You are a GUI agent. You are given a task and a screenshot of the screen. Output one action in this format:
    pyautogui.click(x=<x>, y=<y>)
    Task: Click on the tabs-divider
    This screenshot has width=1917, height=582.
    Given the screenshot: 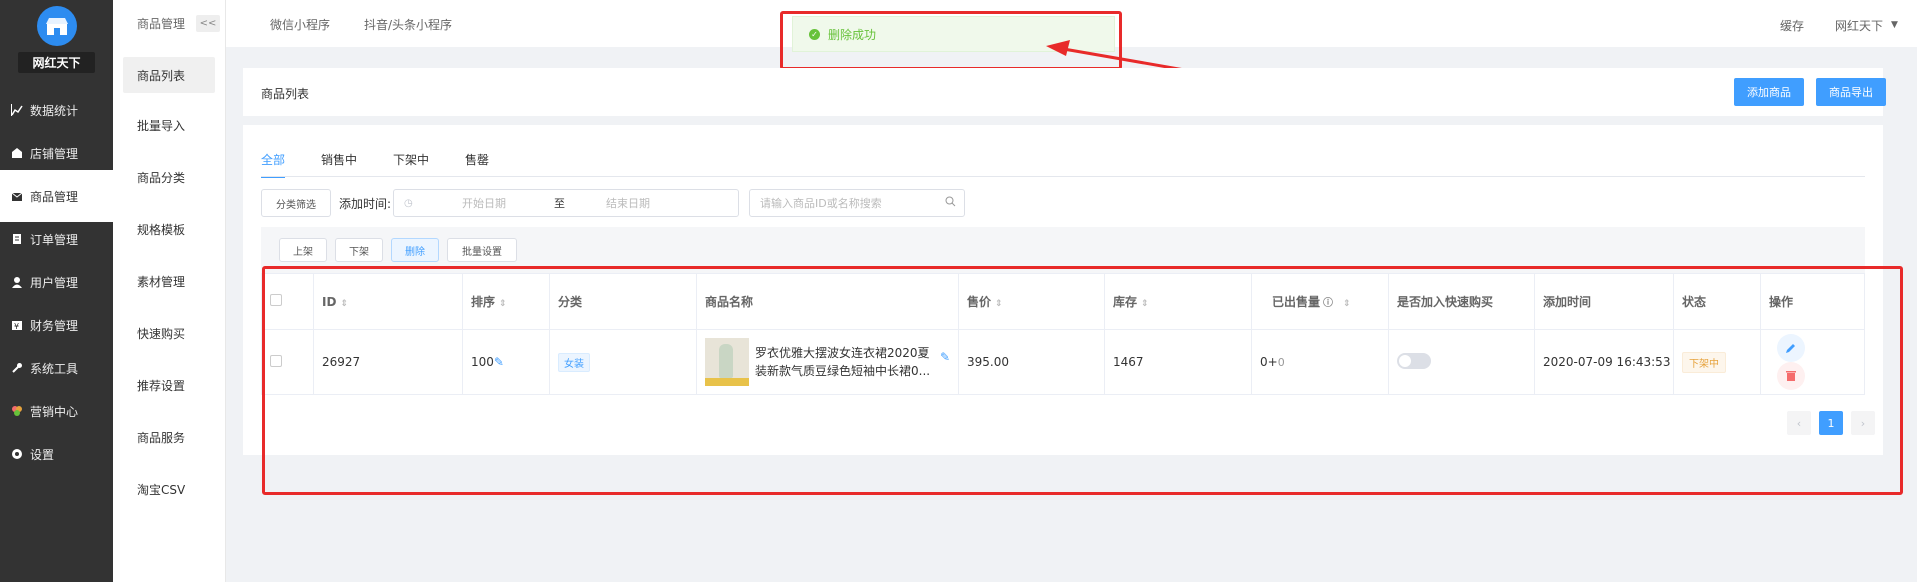 What is the action you would take?
    pyautogui.click(x=1063, y=176)
    